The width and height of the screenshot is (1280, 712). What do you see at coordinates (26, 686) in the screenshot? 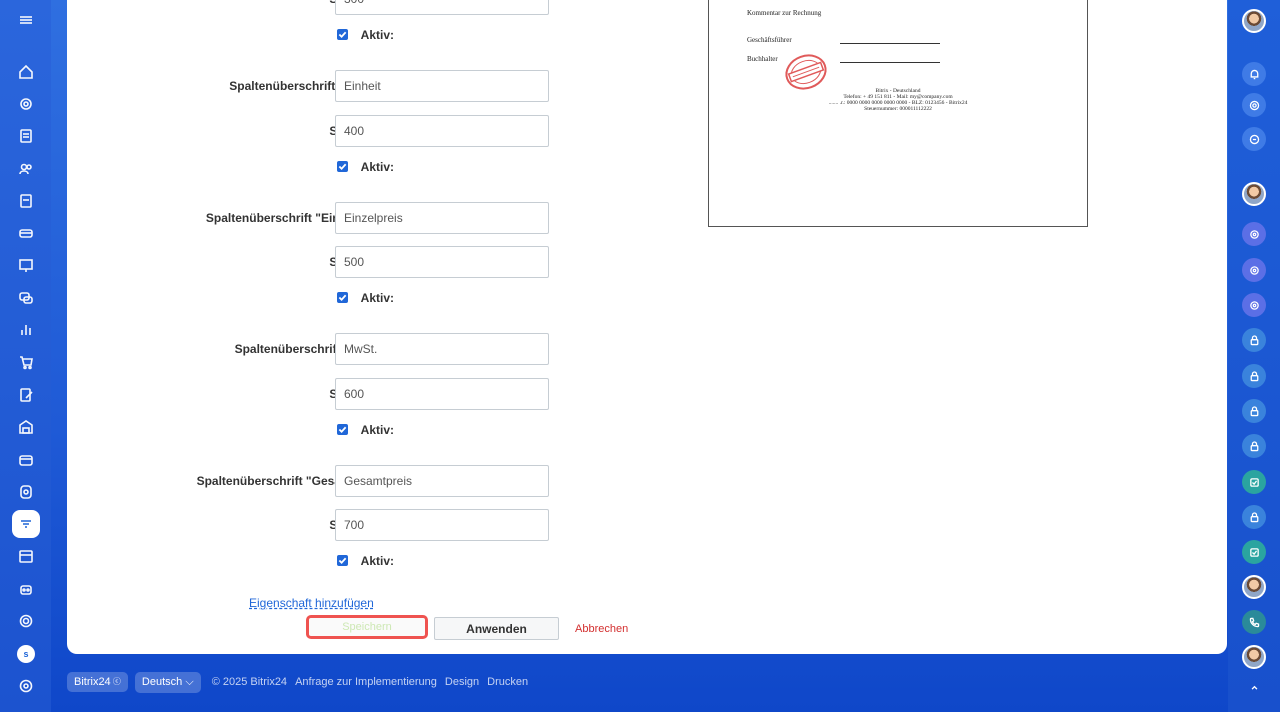
I see `settings-icon` at bounding box center [26, 686].